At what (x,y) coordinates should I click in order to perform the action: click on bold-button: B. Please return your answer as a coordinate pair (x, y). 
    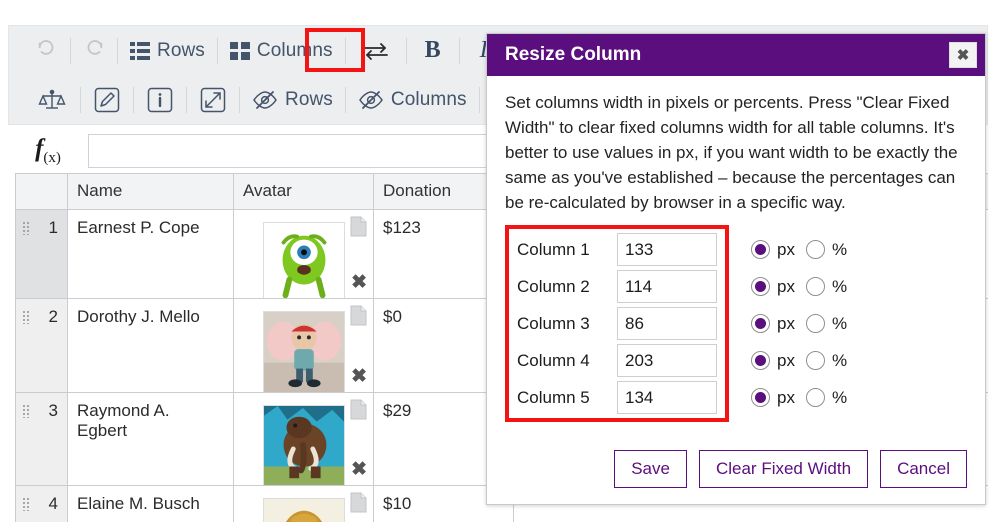
    Looking at the image, I should click on (433, 51).